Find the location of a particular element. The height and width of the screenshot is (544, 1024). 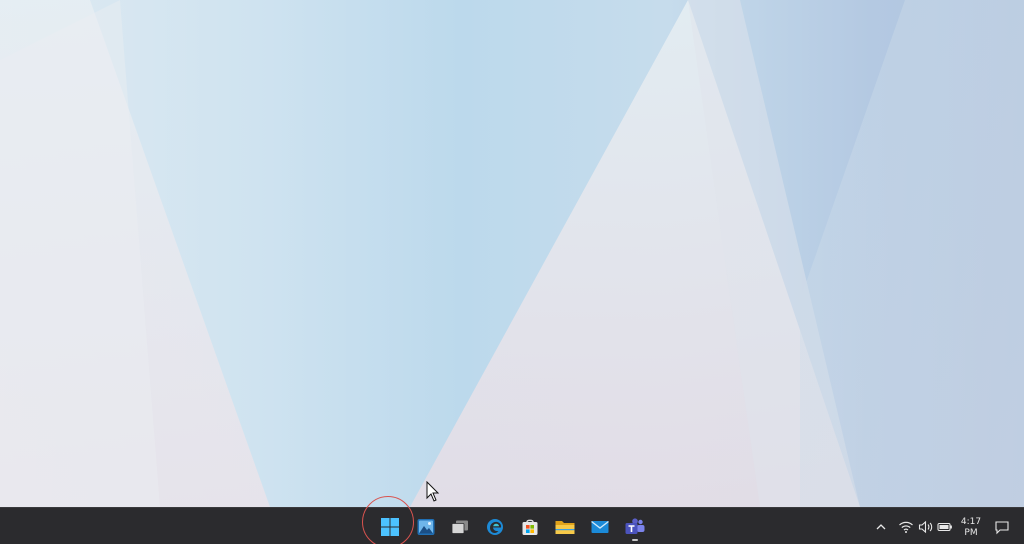

task-view-icon is located at coordinates (459, 527).